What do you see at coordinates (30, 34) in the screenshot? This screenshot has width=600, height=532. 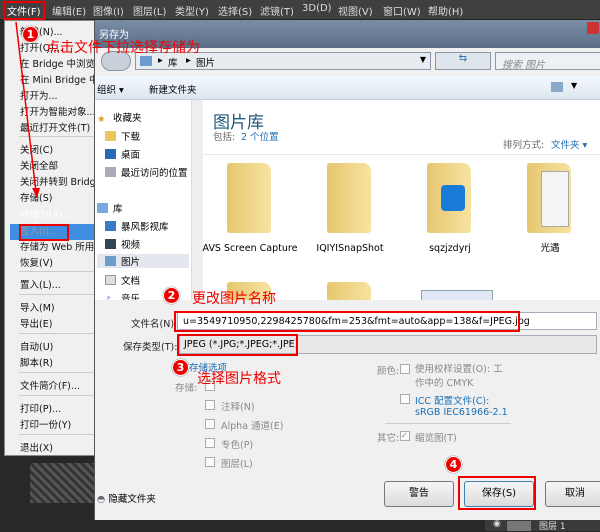 I see `step-badge: 1` at bounding box center [30, 34].